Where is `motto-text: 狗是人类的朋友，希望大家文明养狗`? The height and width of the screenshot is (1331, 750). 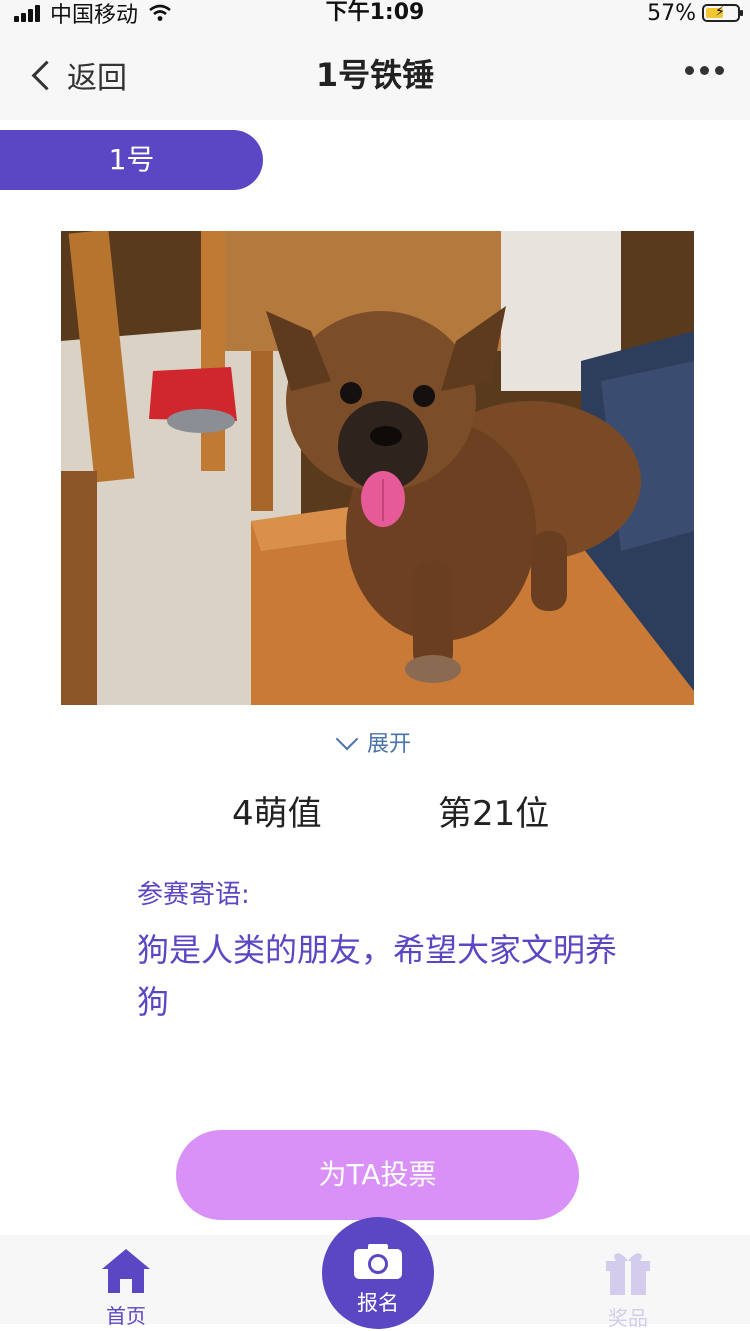
motto-text: 狗是人类的朋友，希望大家文明养狗 is located at coordinates (377, 976).